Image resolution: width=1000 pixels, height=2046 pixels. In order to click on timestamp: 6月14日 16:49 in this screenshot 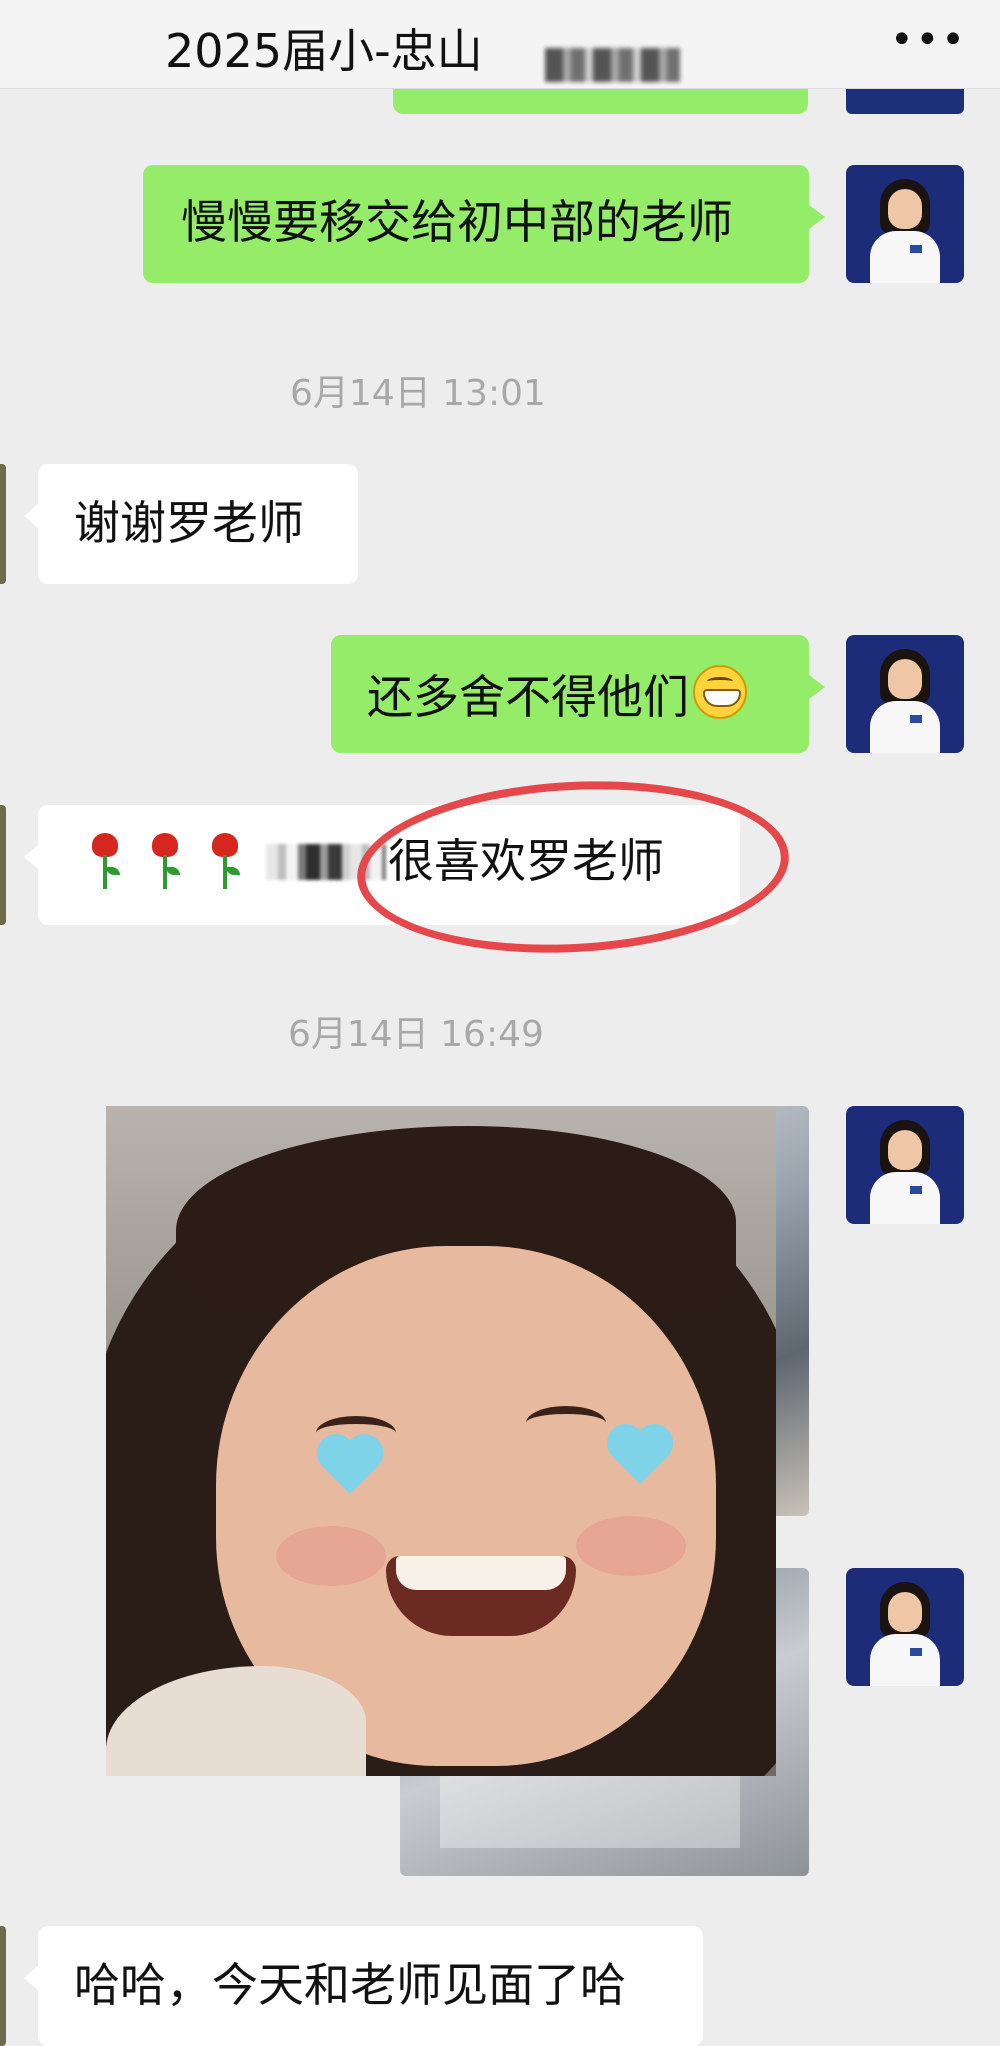, I will do `click(416, 1034)`.